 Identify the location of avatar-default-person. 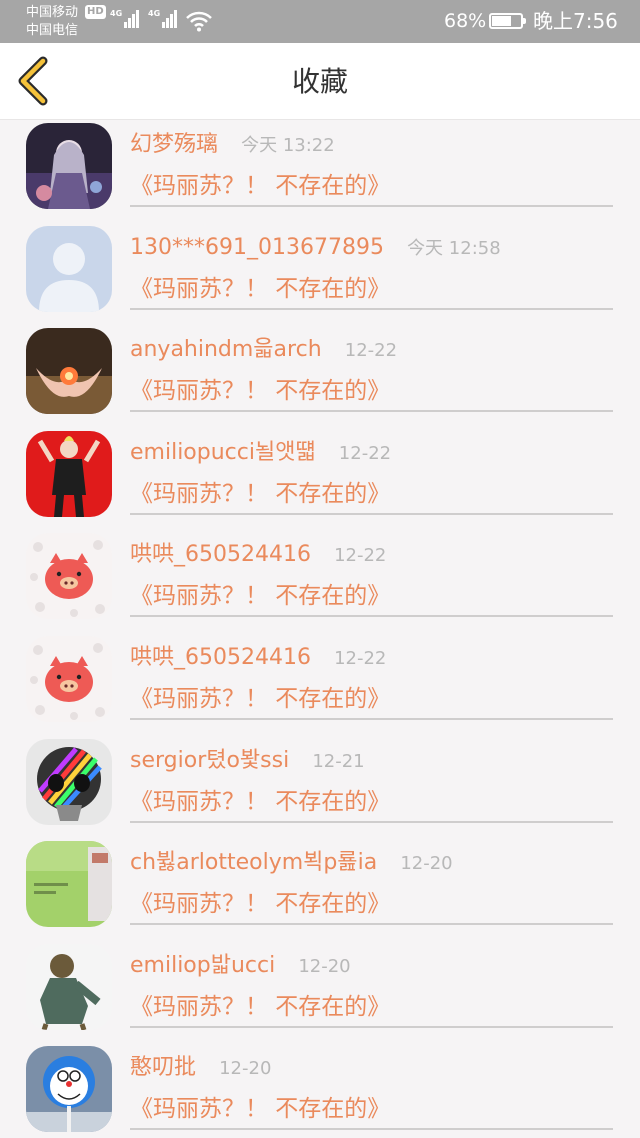
(69, 268).